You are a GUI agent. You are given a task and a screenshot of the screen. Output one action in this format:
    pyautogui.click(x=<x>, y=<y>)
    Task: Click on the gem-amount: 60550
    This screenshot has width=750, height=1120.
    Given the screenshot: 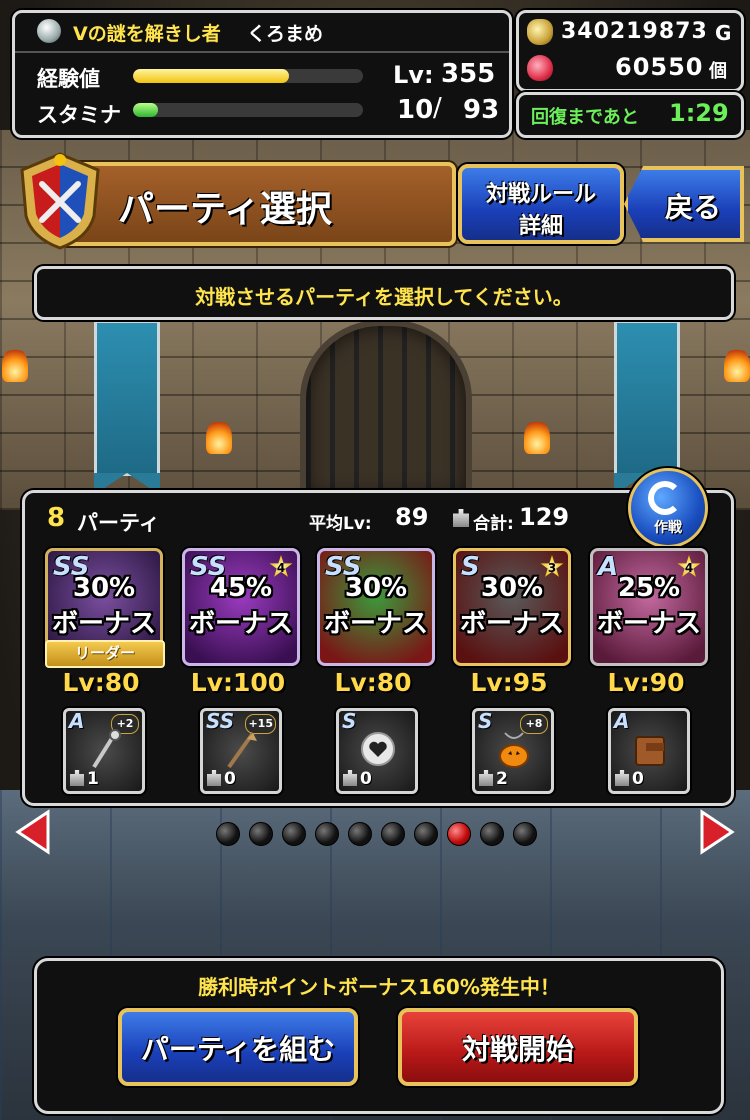 What is the action you would take?
    pyautogui.click(x=659, y=67)
    